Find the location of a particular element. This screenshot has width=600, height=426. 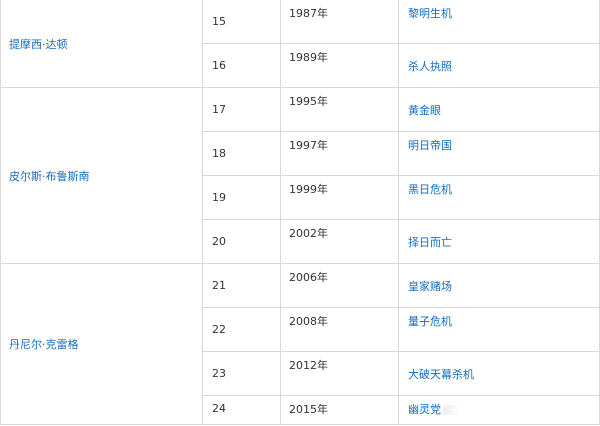

film-cell: 择日而亡 is located at coordinates (499, 241).